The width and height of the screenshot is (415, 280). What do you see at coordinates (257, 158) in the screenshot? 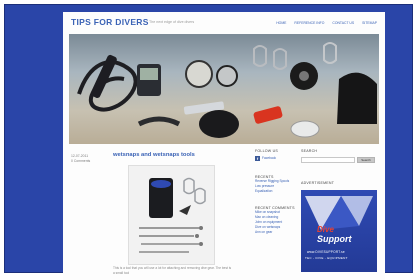
I see `facebook-icon: f` at bounding box center [257, 158].